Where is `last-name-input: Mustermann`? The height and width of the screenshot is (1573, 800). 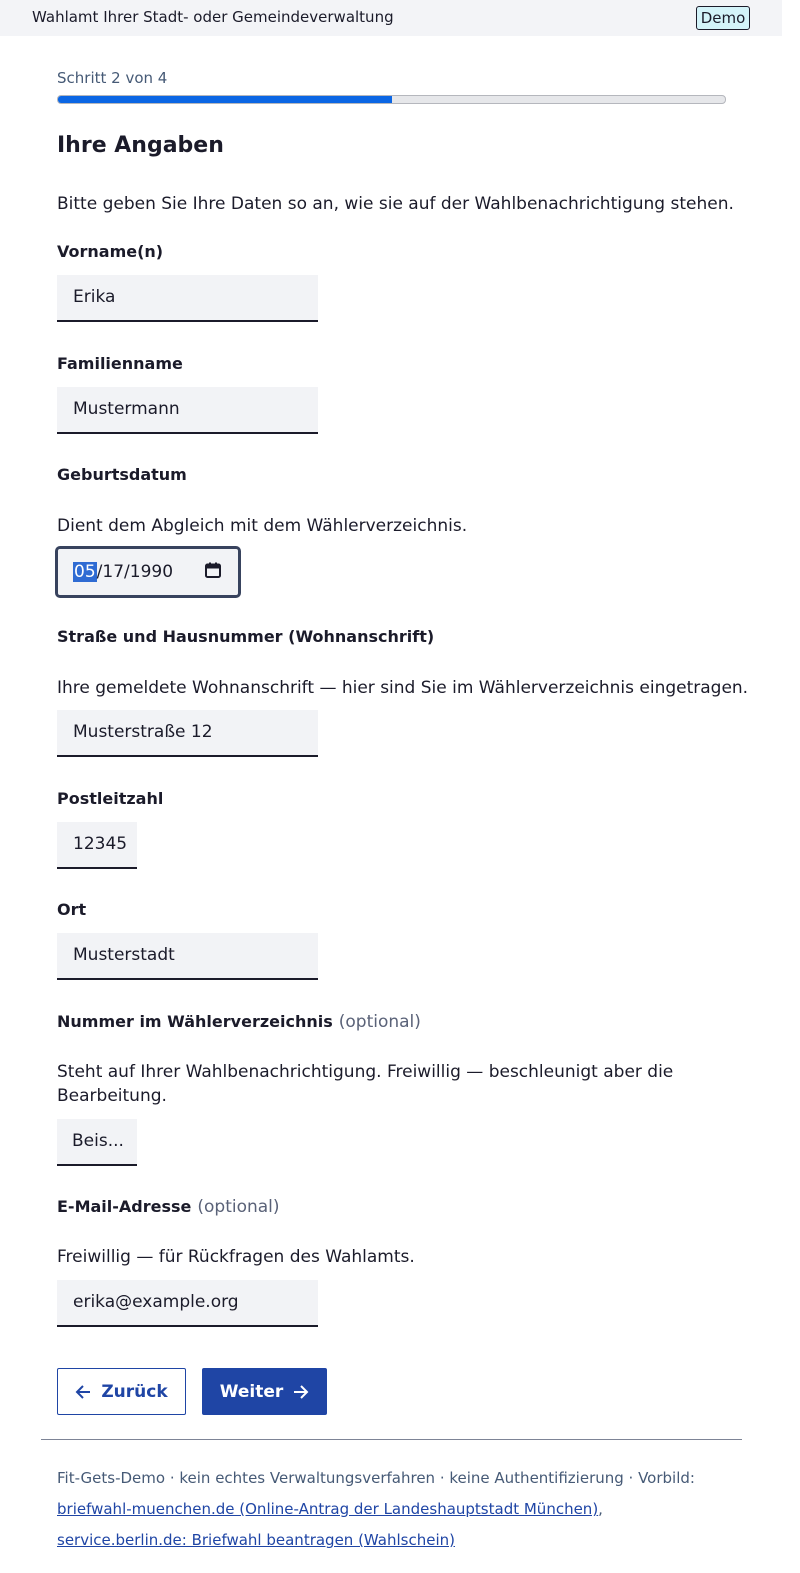 last-name-input: Mustermann is located at coordinates (187, 410).